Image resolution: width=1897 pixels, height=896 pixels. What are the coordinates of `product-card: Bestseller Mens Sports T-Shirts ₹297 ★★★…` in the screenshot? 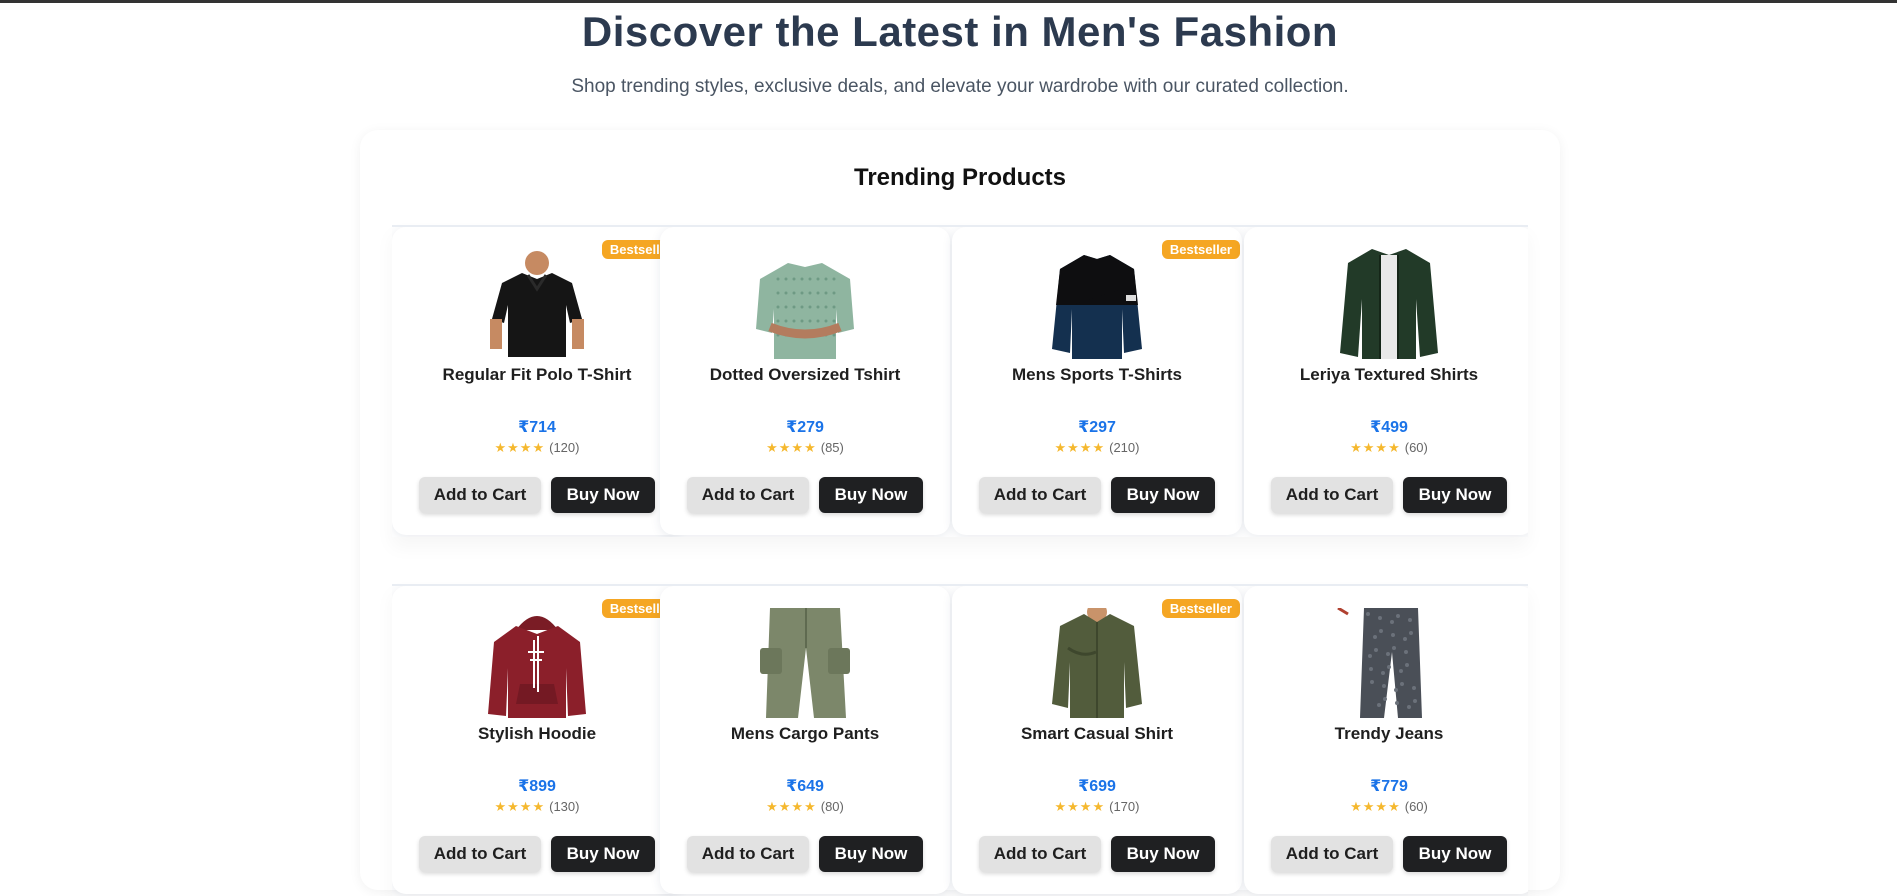 It's located at (1097, 381).